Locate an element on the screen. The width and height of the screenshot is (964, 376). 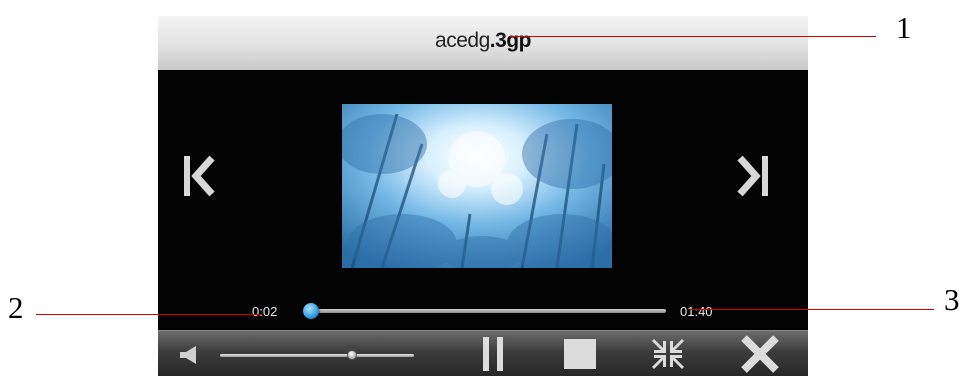
file-title: acedg.3gp is located at coordinates (483, 41).